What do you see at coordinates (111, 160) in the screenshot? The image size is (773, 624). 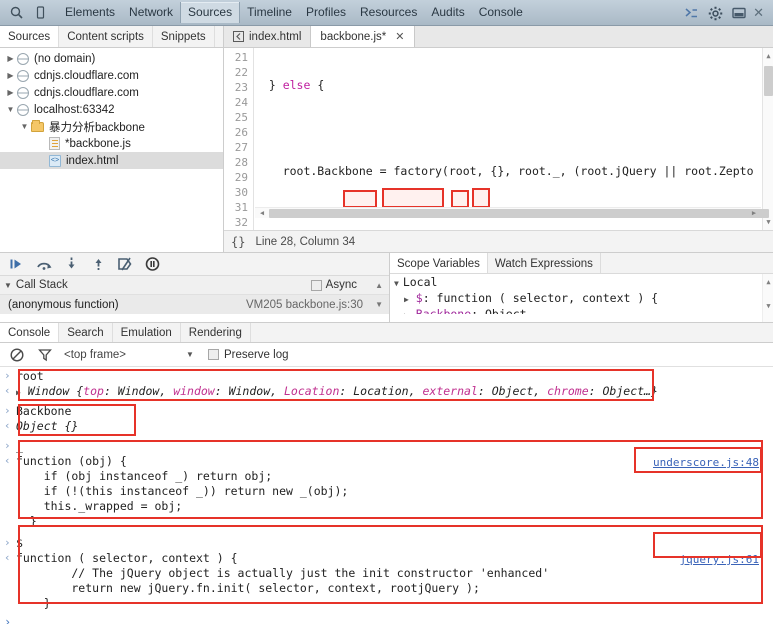 I see `tree-item-index-html: ▶ <> index.html` at bounding box center [111, 160].